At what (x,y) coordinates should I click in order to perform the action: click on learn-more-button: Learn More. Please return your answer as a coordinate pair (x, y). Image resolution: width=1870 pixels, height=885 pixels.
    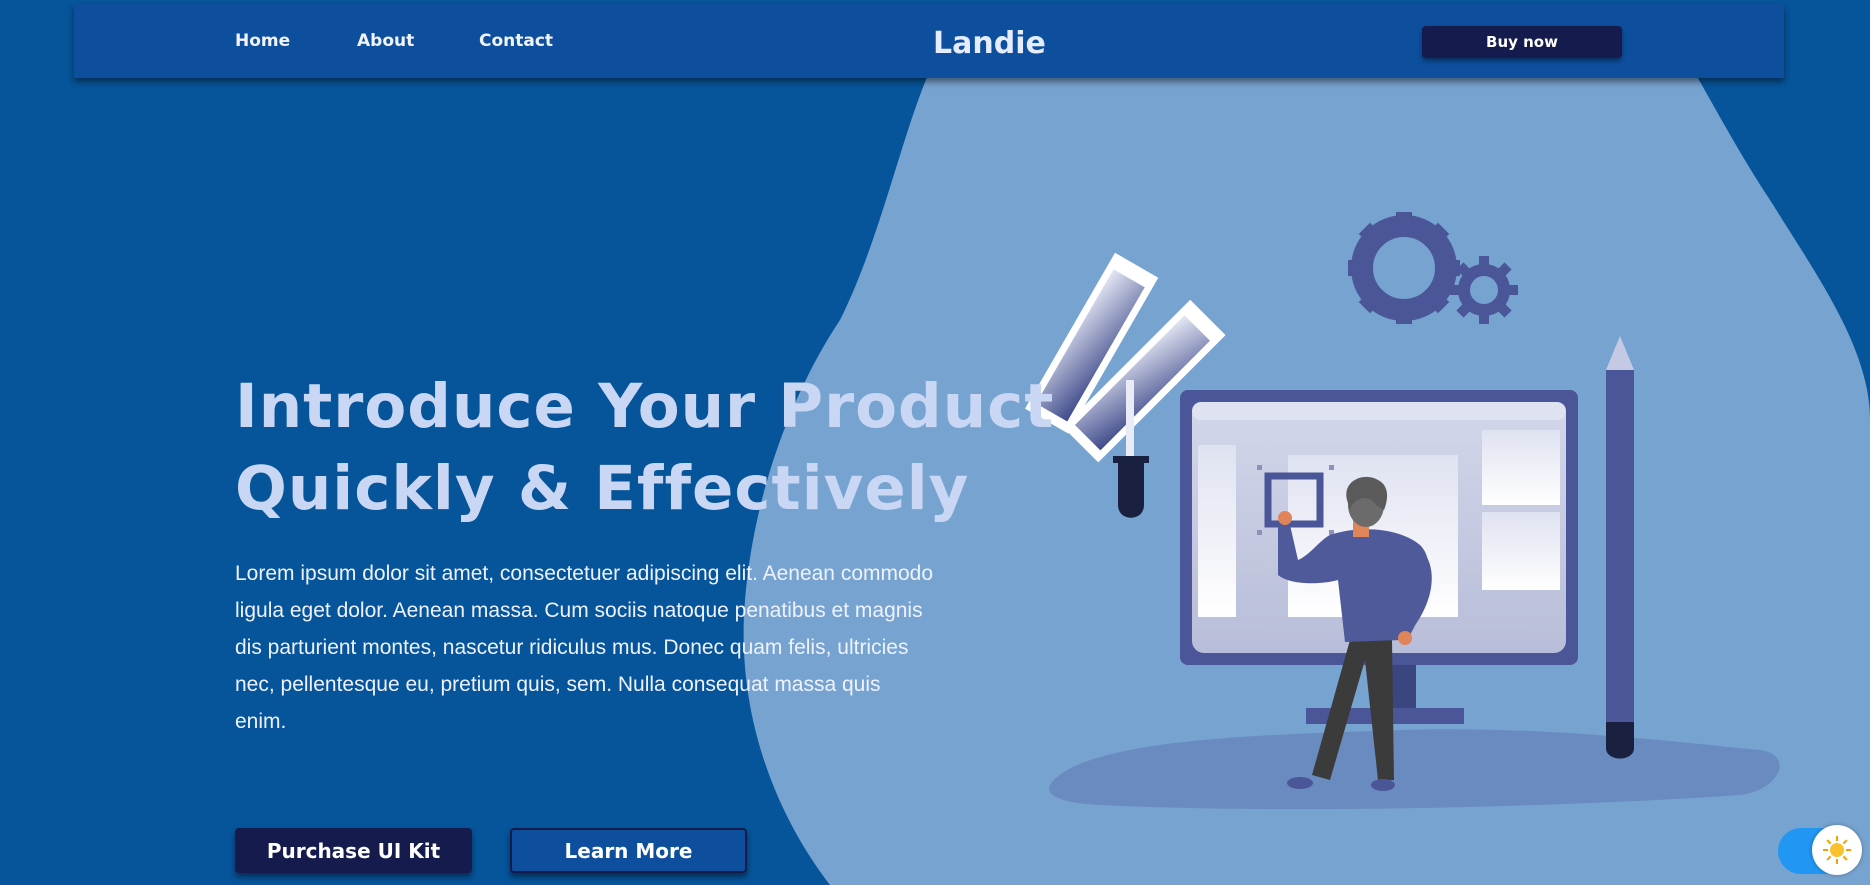
    Looking at the image, I should click on (628, 850).